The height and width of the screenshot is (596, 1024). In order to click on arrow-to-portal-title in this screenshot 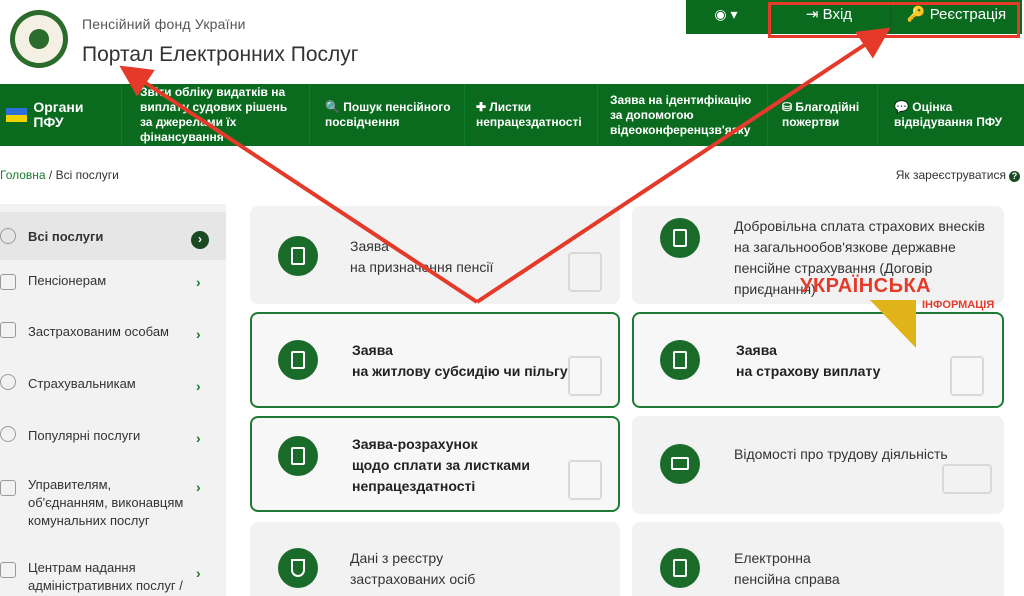, I will do `click(299, 184)`.